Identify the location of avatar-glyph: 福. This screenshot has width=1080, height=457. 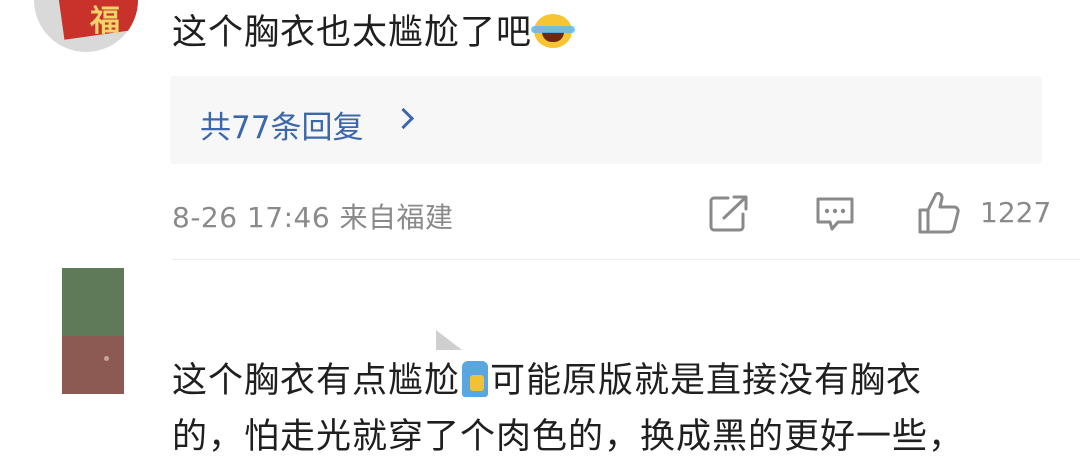
(105, 21).